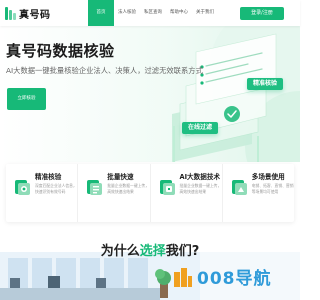 This screenshot has width=320, height=300. I want to click on menu-item-help: 帮助中心, so click(179, 13).